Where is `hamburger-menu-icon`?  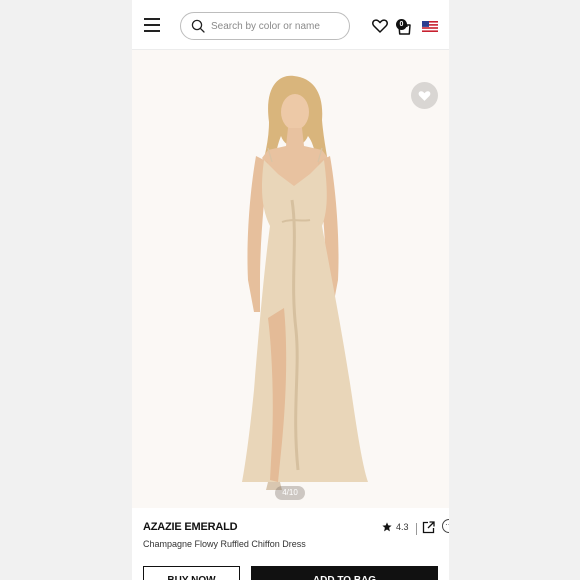
hamburger-menu-icon is located at coordinates (152, 25).